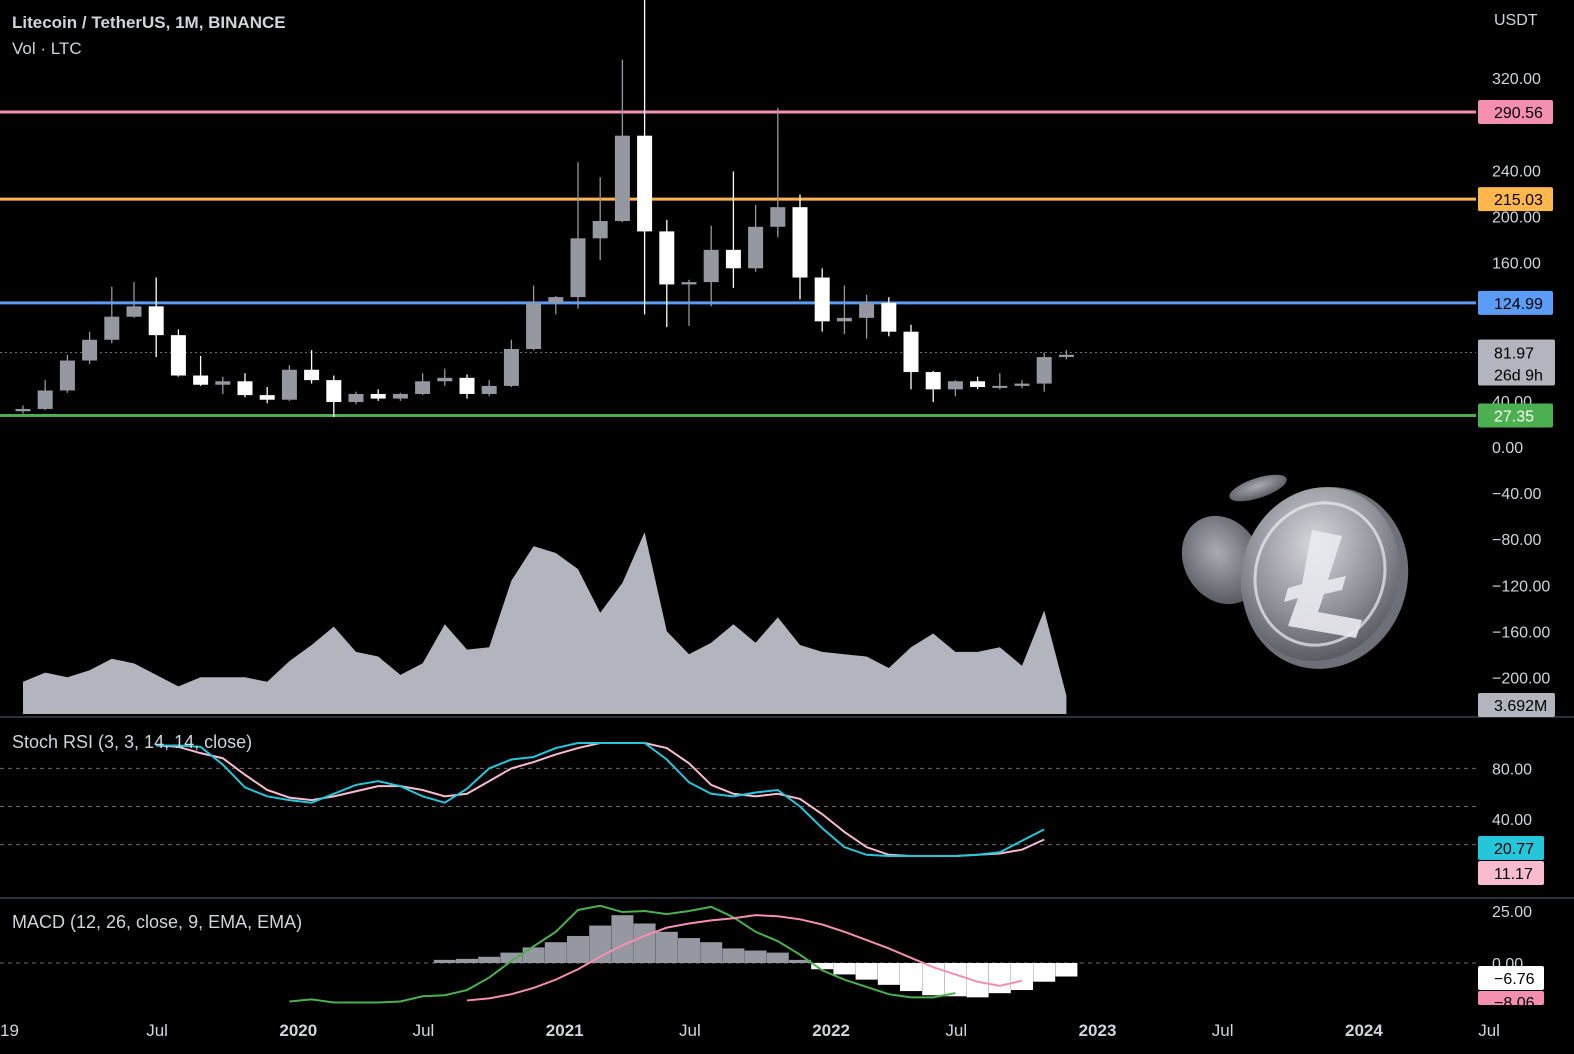 This screenshot has height=1054, width=1574. What do you see at coordinates (1516, 217) in the screenshot?
I see `price-tick-label: 200.00` at bounding box center [1516, 217].